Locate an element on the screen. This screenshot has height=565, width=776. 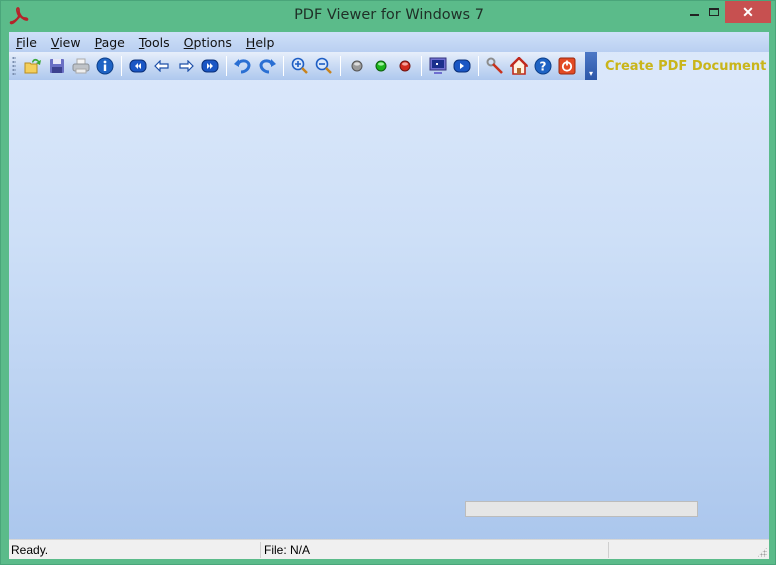
slideshow-button is located at coordinates (462, 66).